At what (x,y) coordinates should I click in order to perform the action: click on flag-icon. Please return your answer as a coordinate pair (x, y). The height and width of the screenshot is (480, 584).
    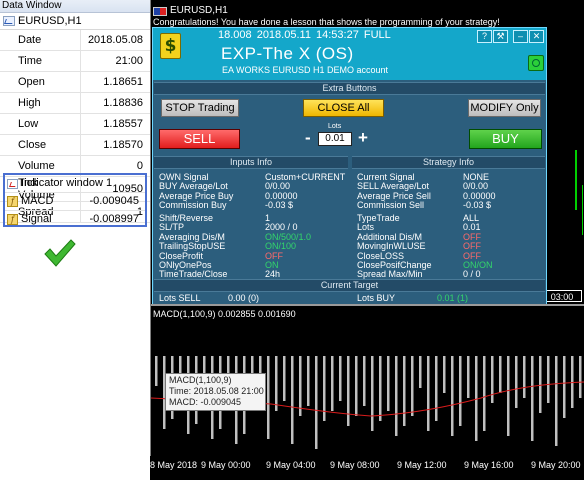
    Looking at the image, I should click on (160, 11).